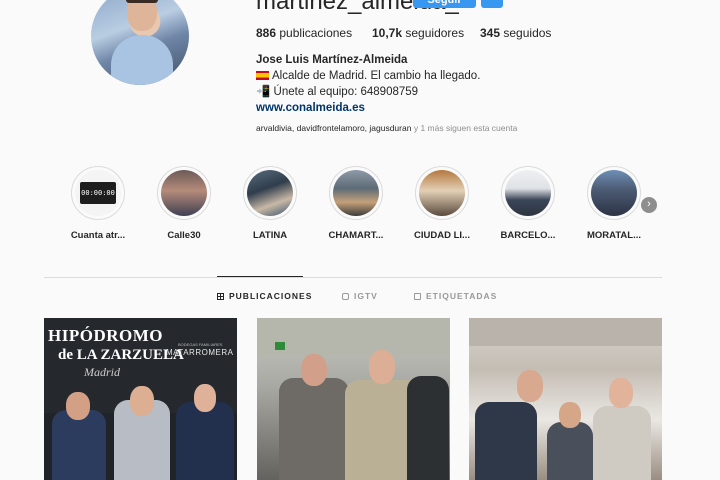 The height and width of the screenshot is (480, 720). I want to click on sponsor-name: MATARROMERA, so click(200, 352).